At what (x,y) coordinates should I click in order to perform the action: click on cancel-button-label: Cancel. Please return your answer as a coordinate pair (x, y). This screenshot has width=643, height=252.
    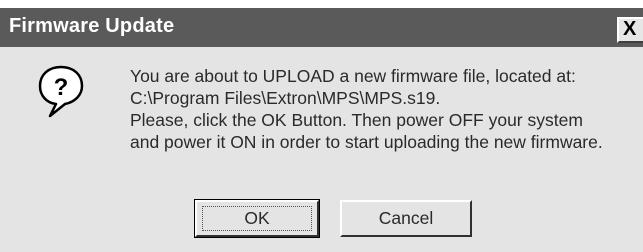
    Looking at the image, I should click on (406, 218).